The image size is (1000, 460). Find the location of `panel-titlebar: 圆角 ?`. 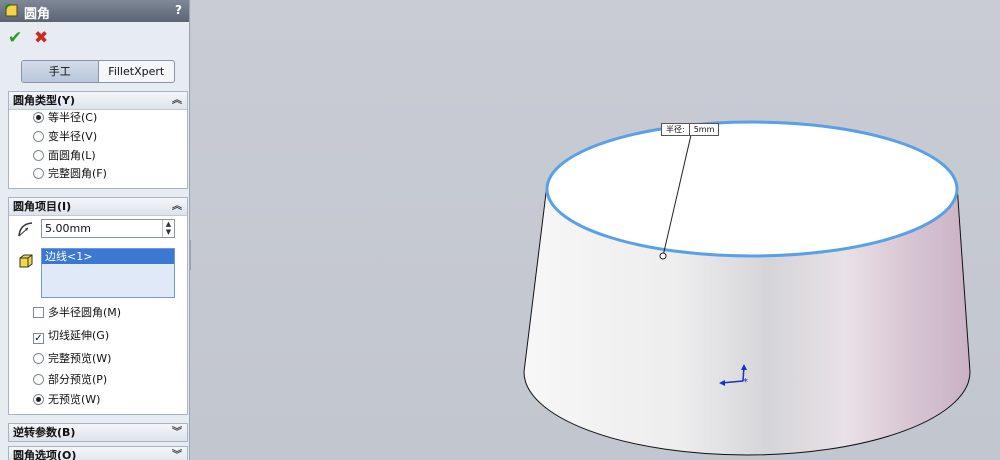

panel-titlebar: 圆角 ? is located at coordinates (94, 11).